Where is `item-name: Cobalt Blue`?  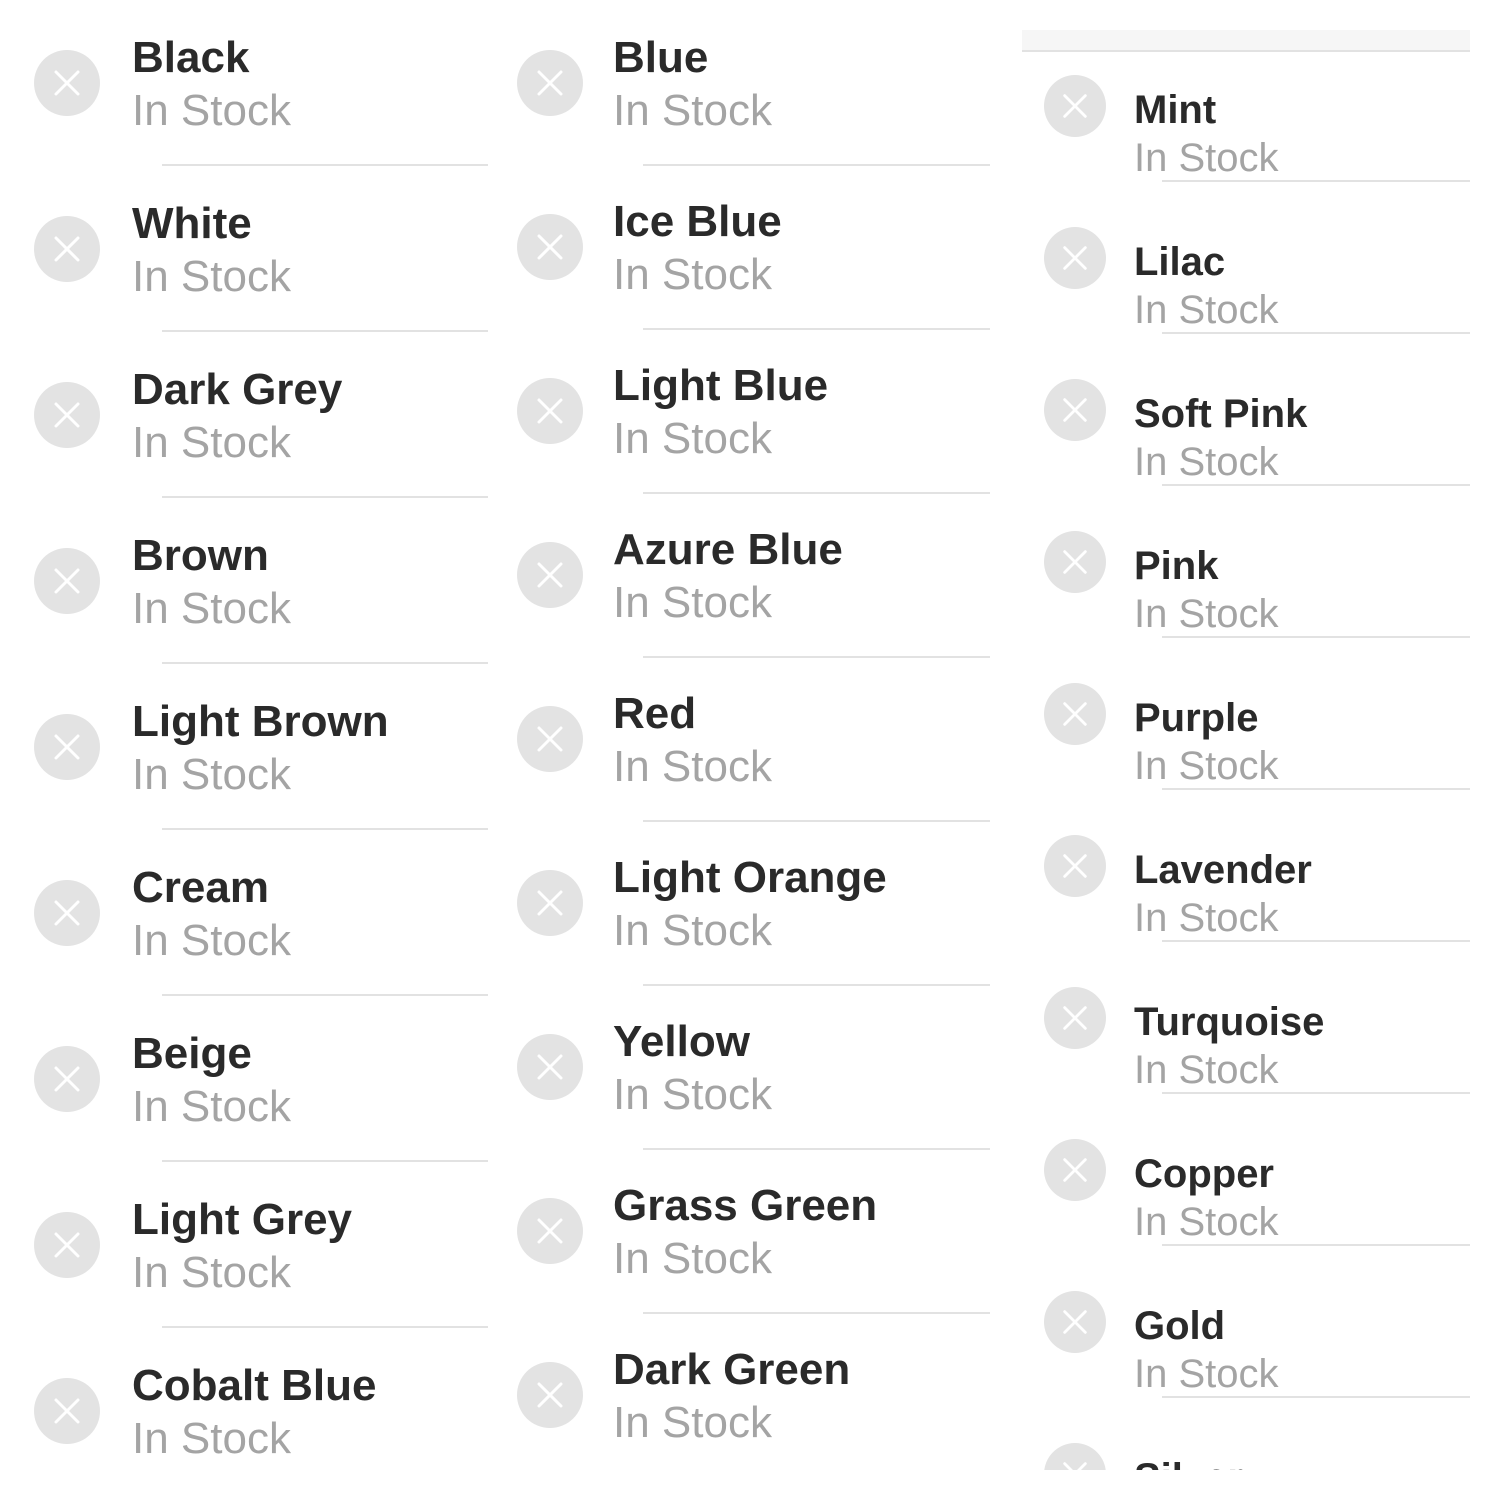 item-name: Cobalt Blue is located at coordinates (254, 1385).